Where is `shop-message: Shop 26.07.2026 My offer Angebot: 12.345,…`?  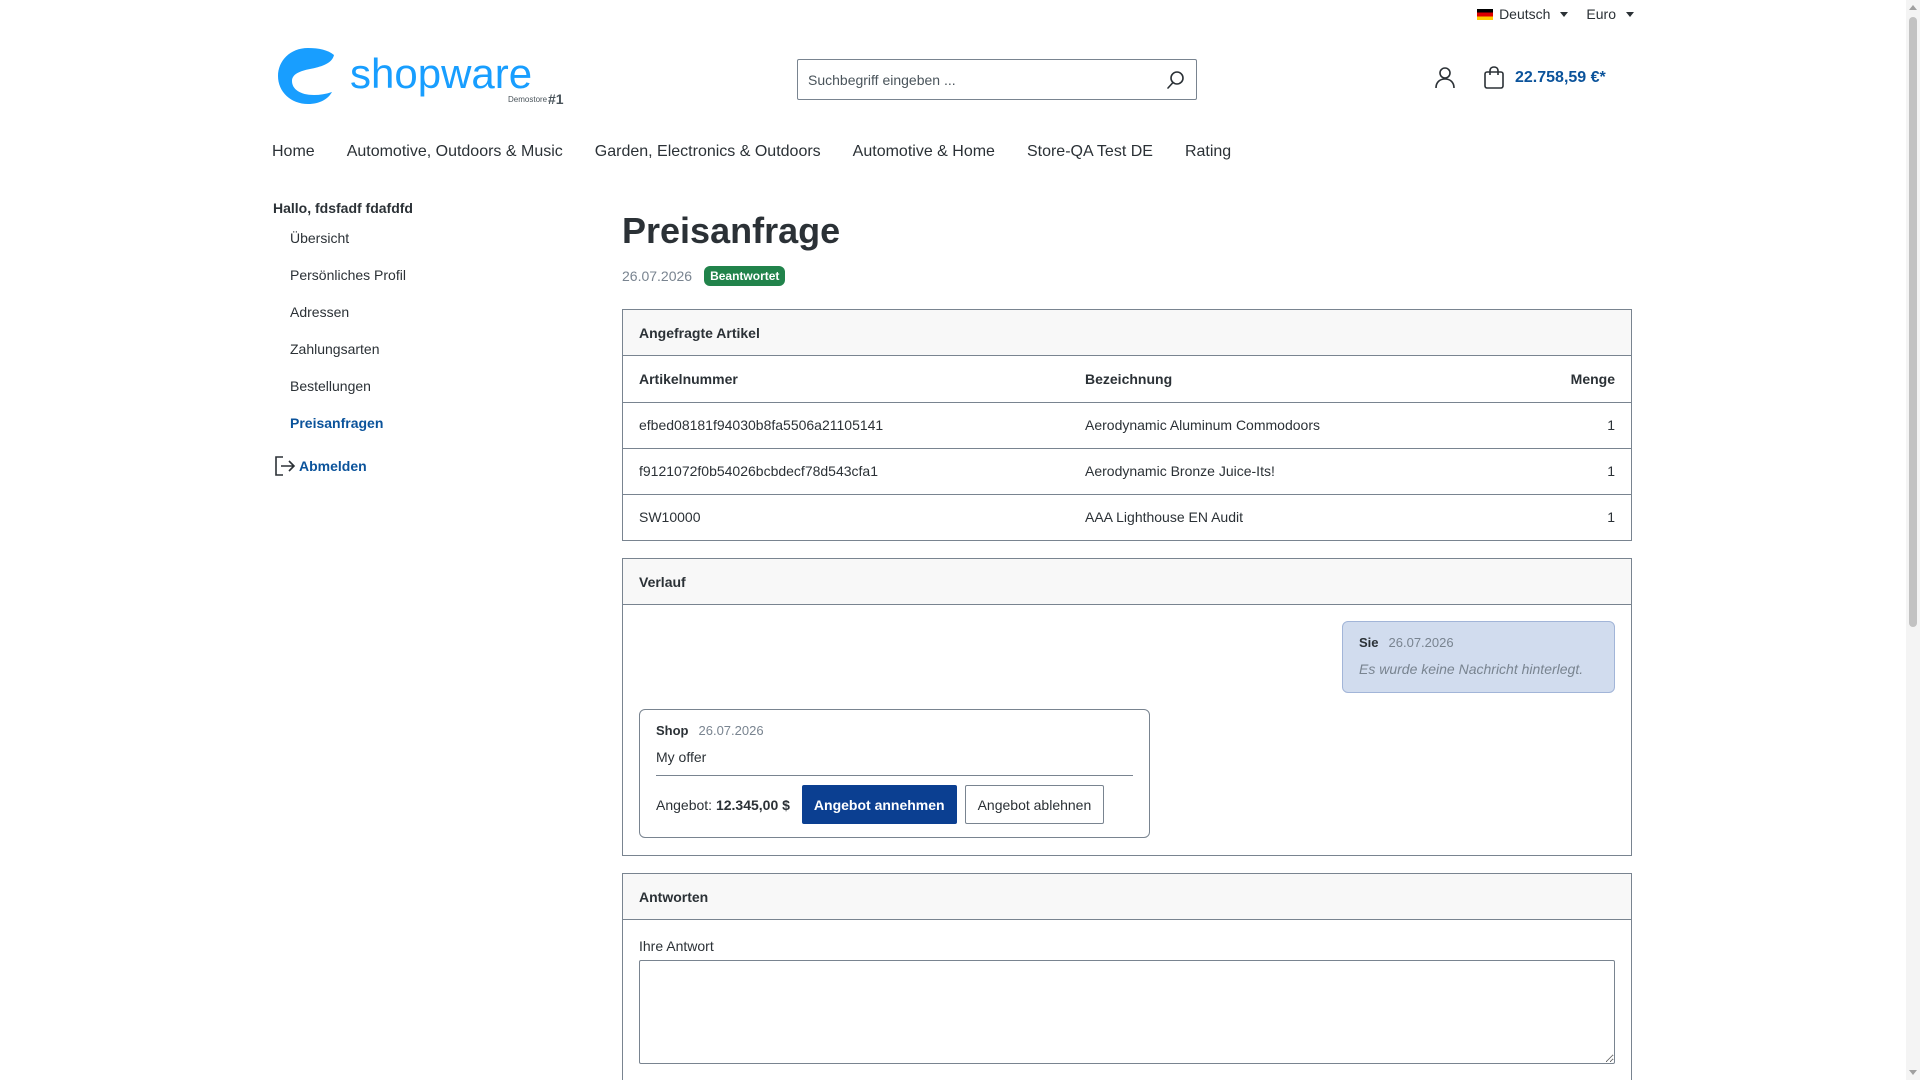 shop-message: Shop 26.07.2026 My offer Angebot: 12.345,… is located at coordinates (894, 773).